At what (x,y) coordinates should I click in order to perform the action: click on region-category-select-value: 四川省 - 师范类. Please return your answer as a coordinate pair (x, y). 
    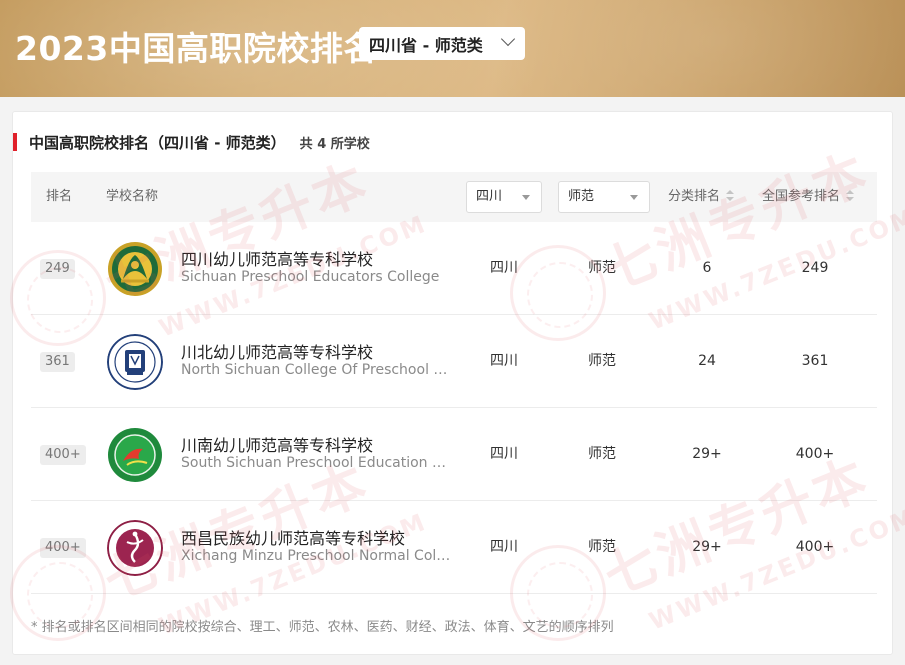
    Looking at the image, I should click on (426, 45).